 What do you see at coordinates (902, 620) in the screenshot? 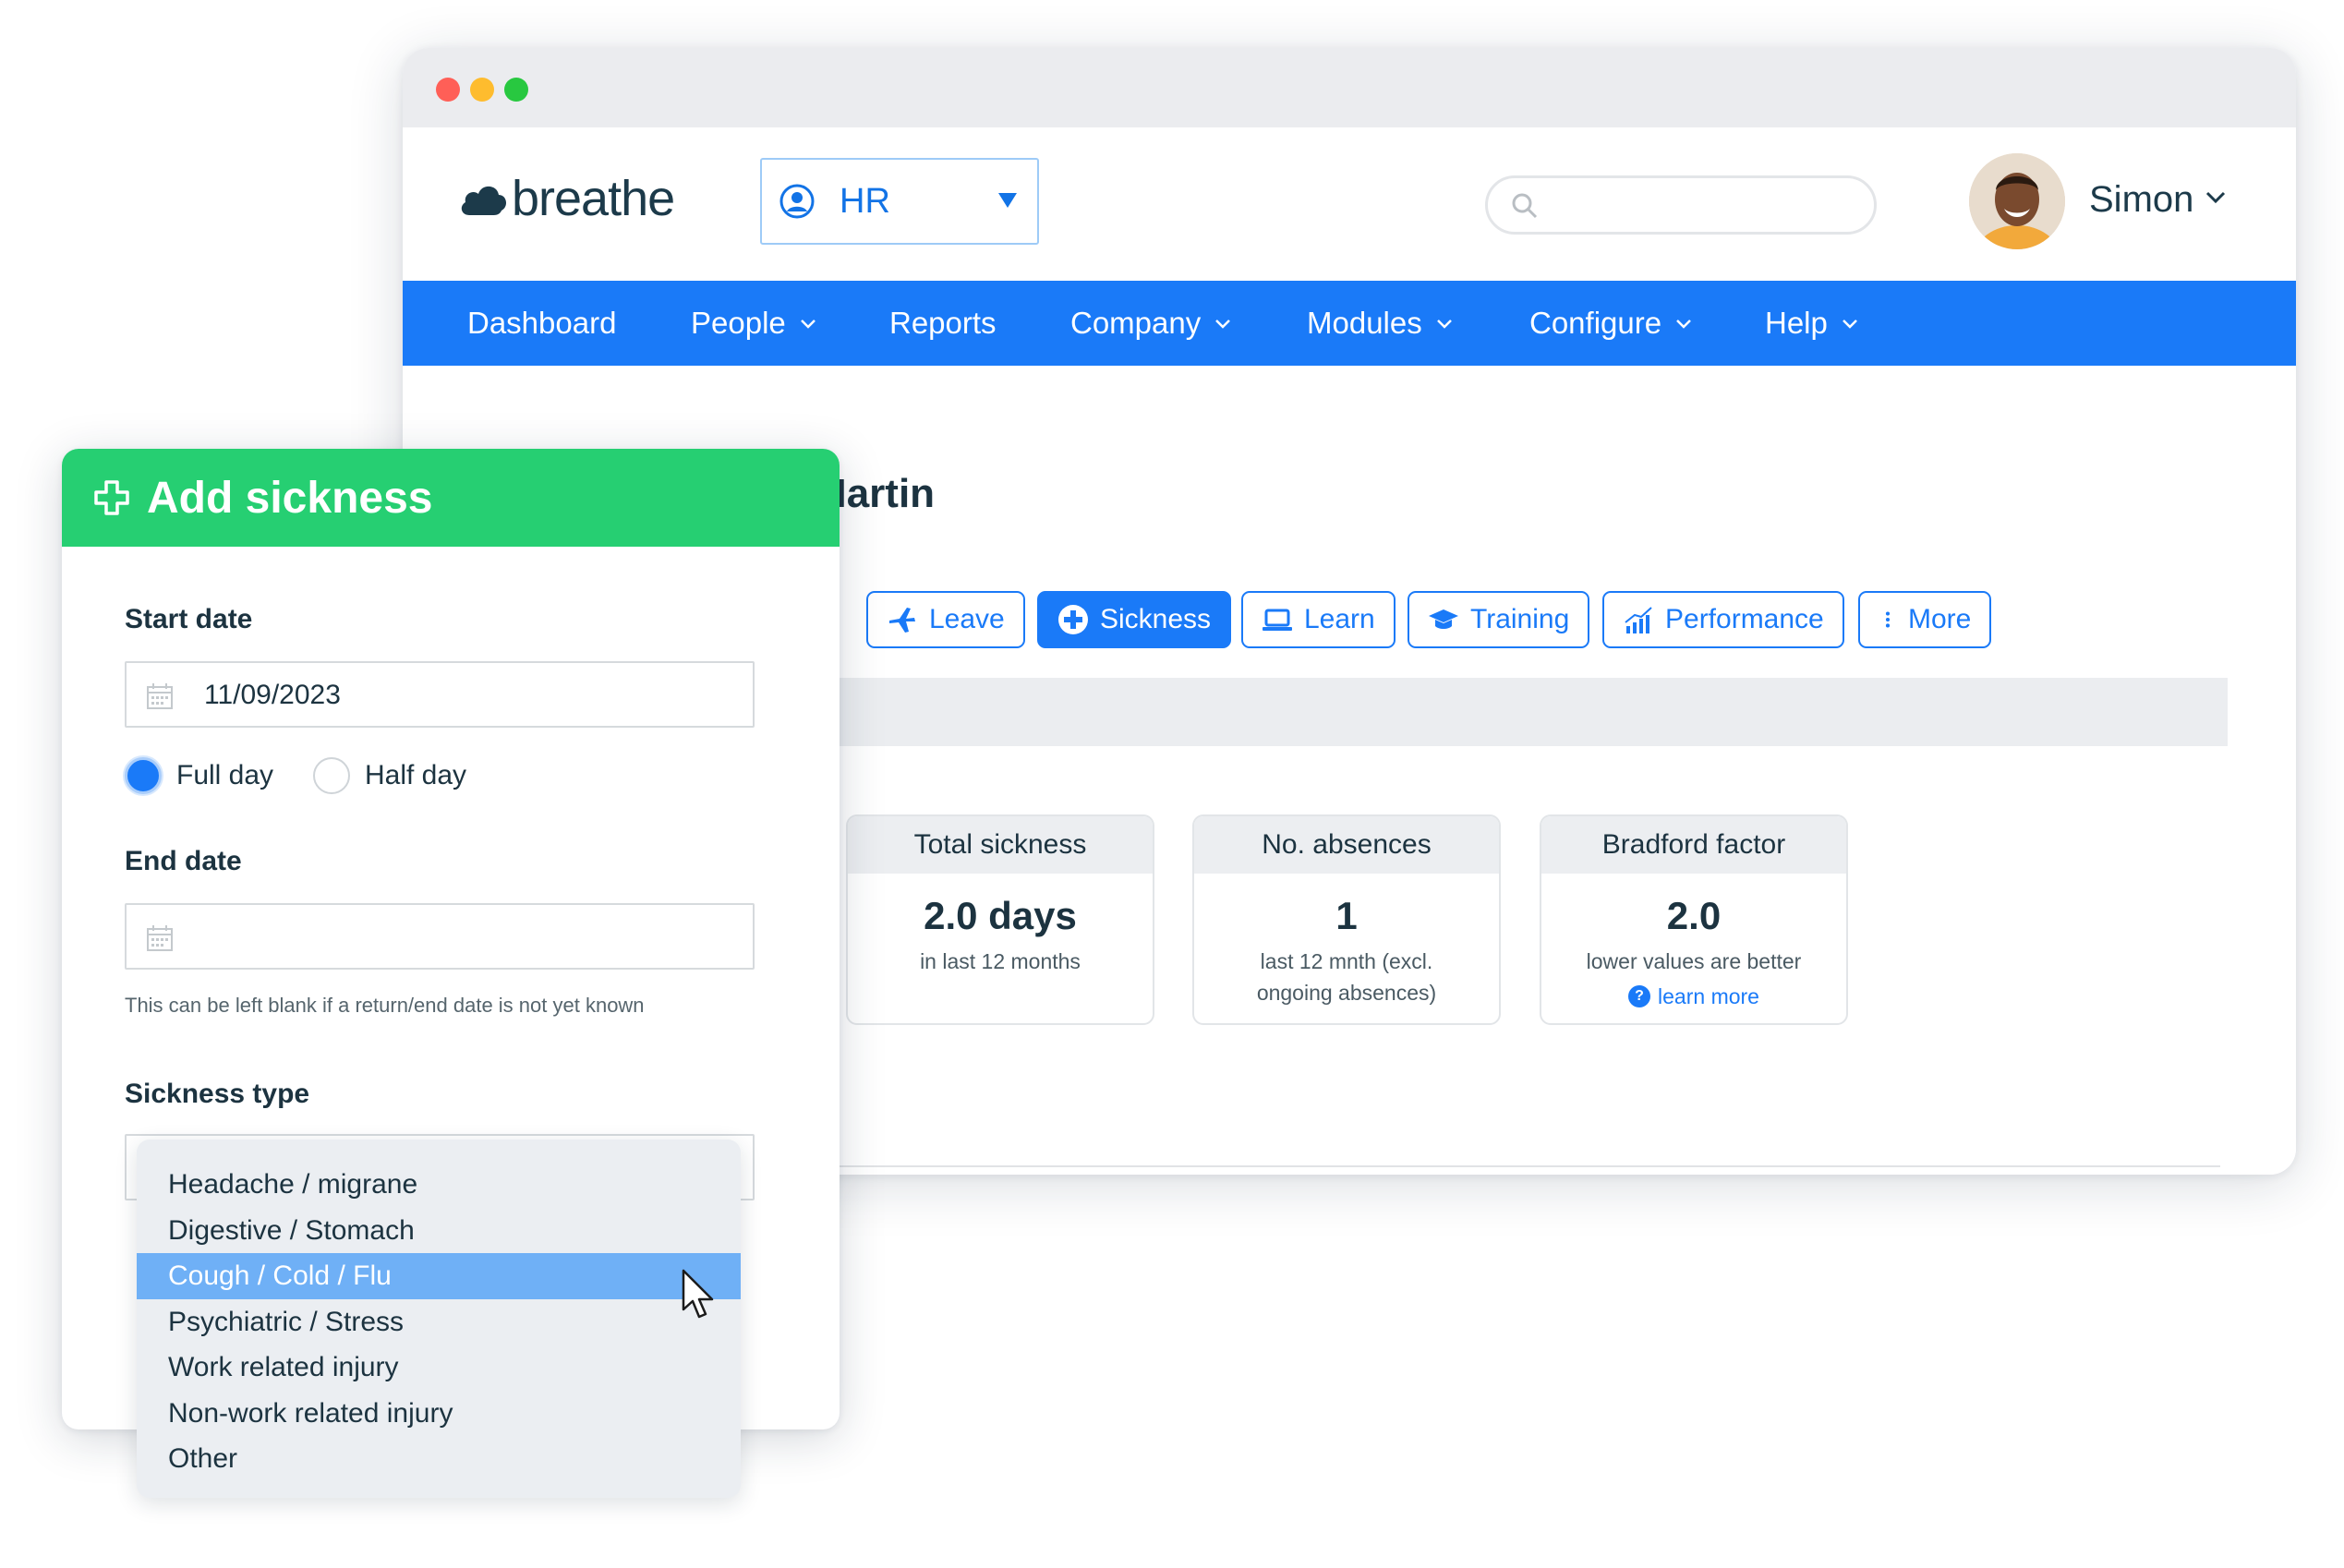
I see `plane-icon` at bounding box center [902, 620].